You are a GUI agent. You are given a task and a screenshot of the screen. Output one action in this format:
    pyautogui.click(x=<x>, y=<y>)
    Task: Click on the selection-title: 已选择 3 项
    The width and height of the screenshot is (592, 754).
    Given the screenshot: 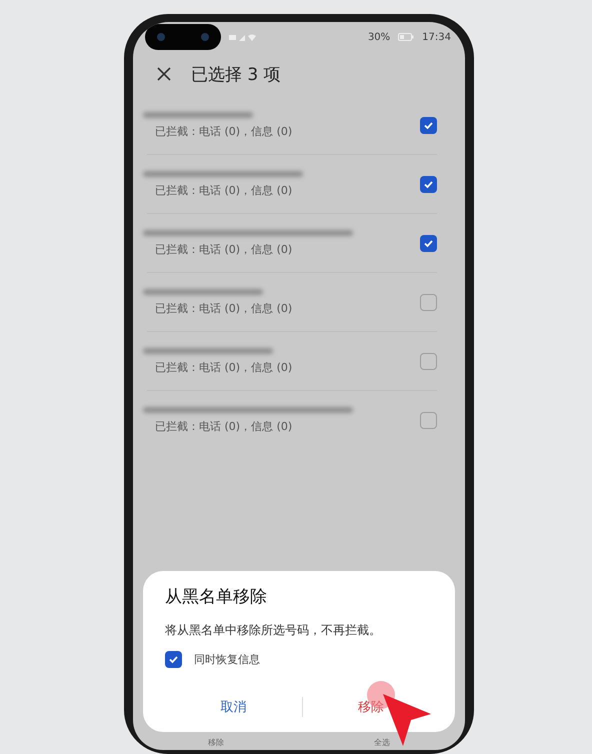 What is the action you would take?
    pyautogui.click(x=236, y=75)
    